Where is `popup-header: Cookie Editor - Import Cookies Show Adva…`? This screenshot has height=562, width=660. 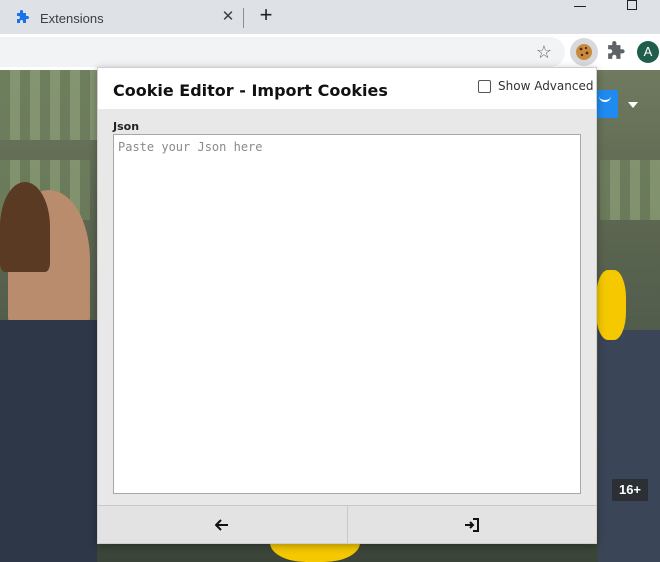 popup-header: Cookie Editor - Import Cookies Show Adva… is located at coordinates (347, 88).